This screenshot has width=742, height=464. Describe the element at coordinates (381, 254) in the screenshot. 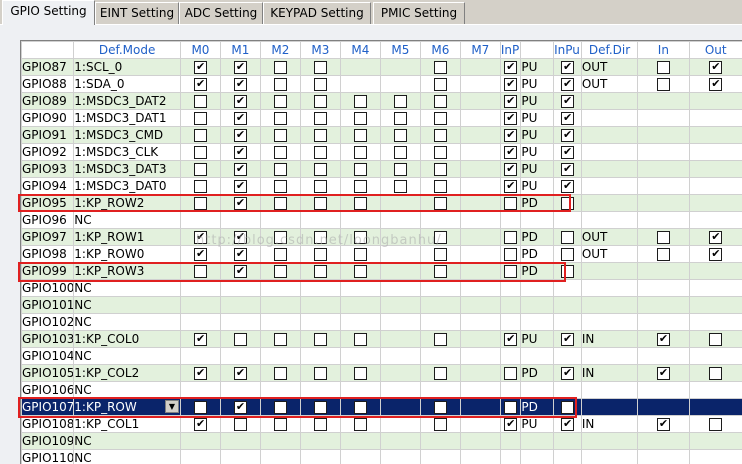

I see `table-row: GPIO981:KP_ROW0 PD OUT` at that location.